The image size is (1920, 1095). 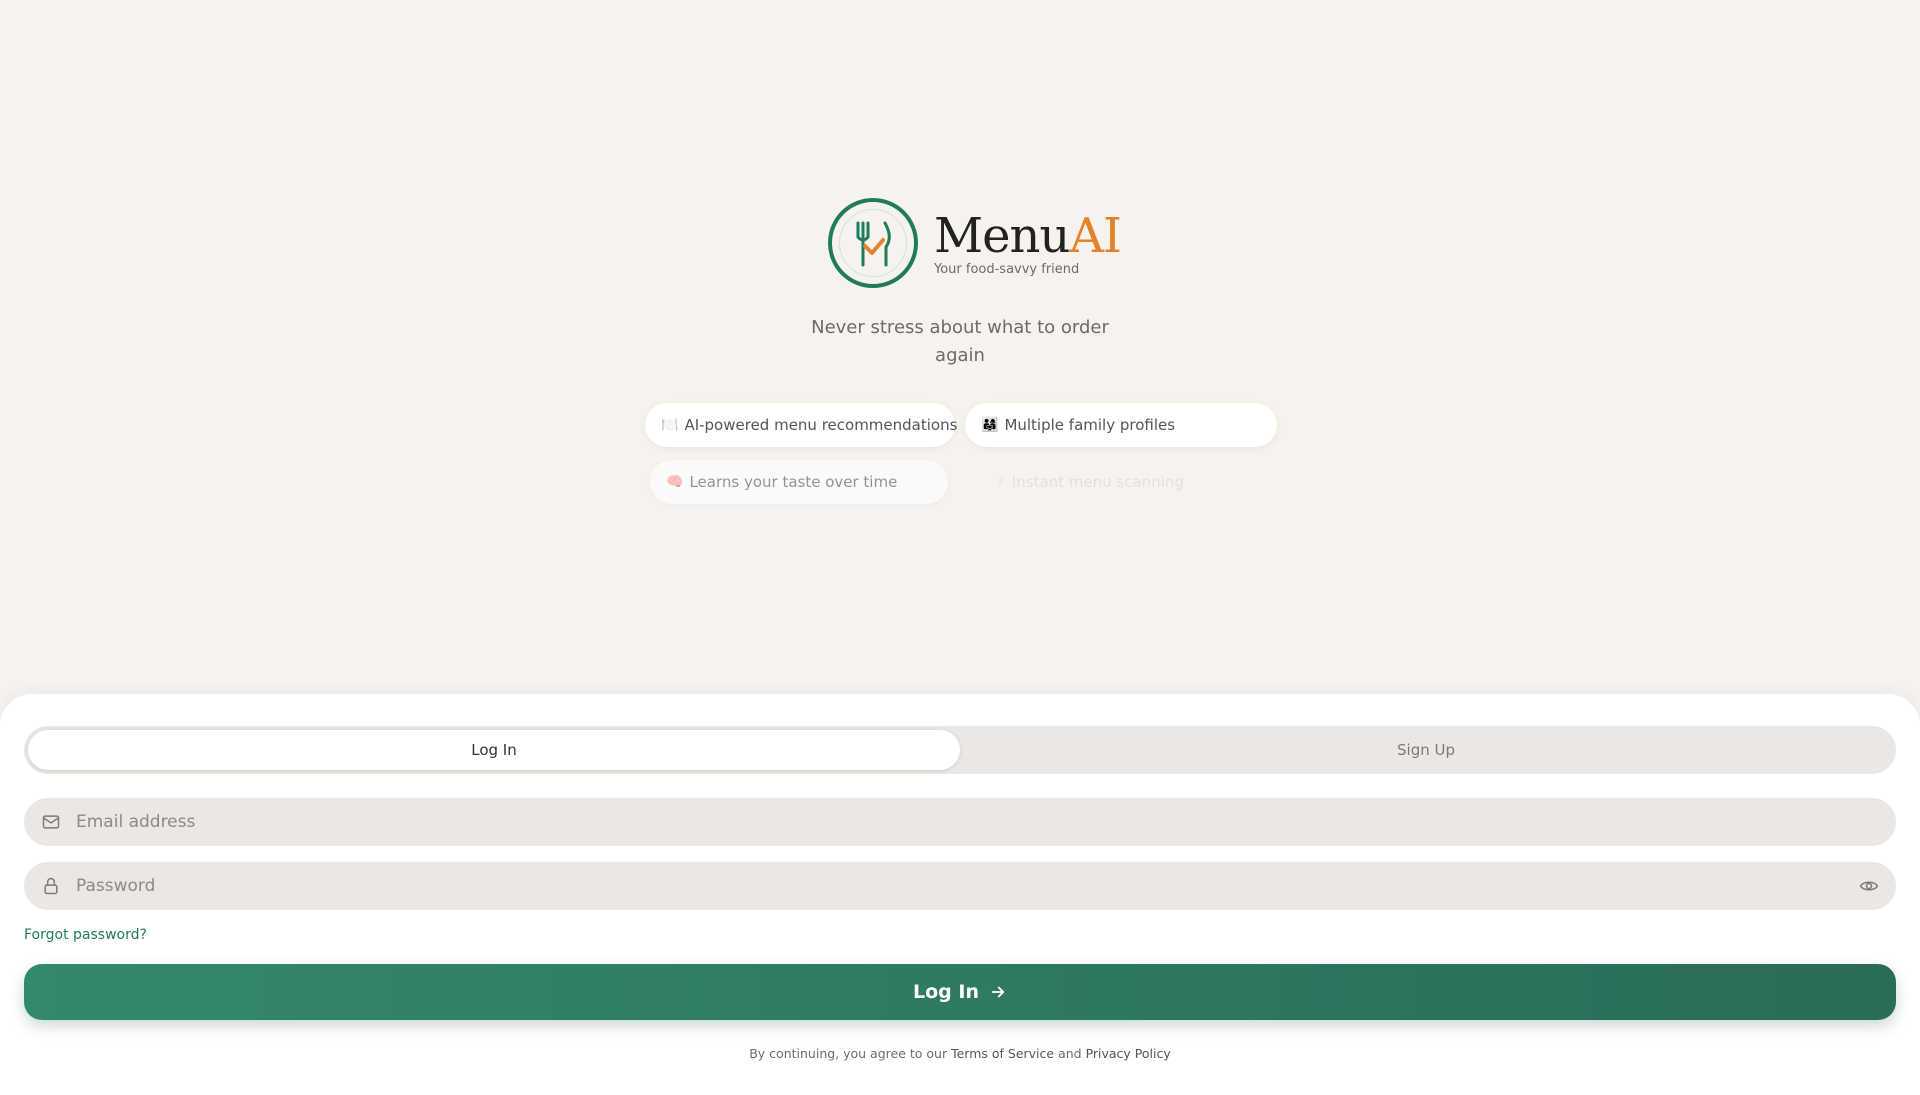 I want to click on lightning-icon: ⚡, so click(x=1001, y=482).